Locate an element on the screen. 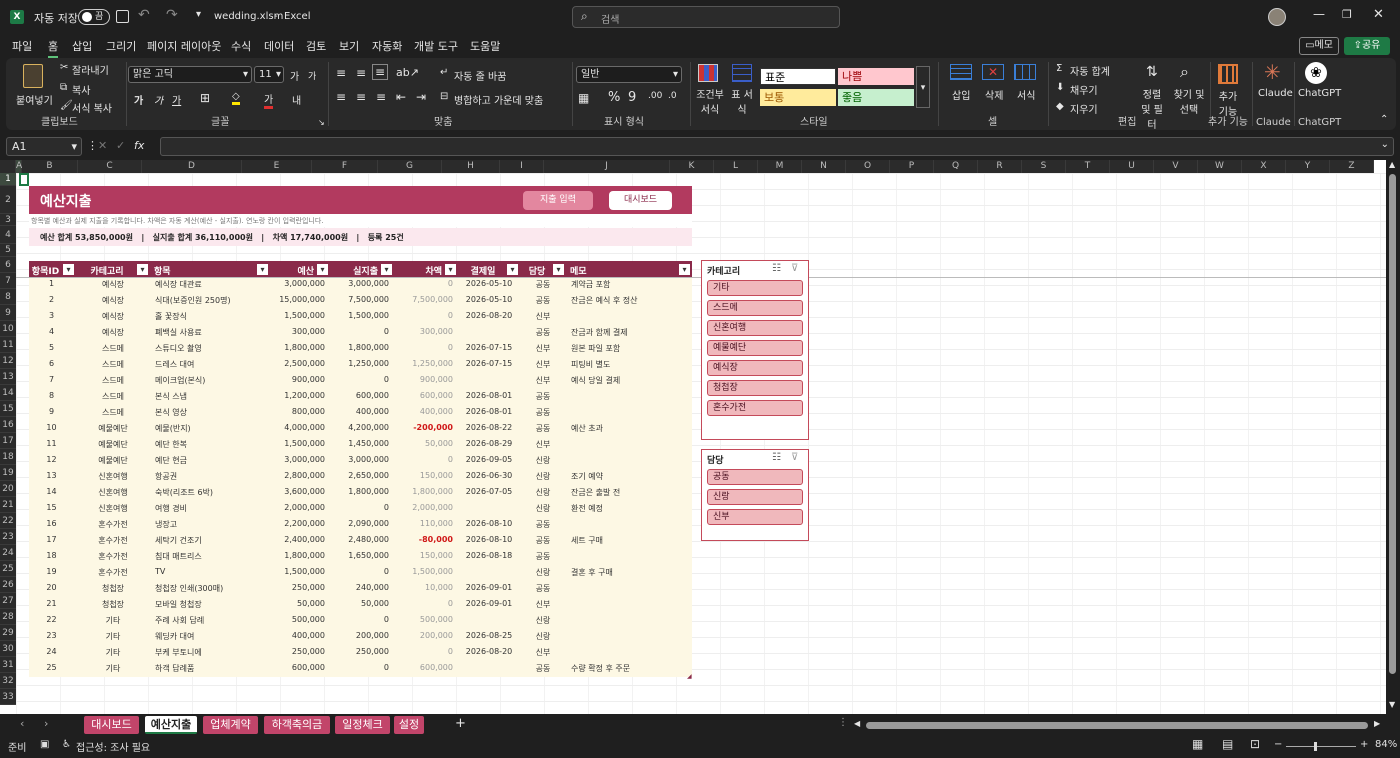  tab-developer: 개발 도구 is located at coordinates (436, 46).